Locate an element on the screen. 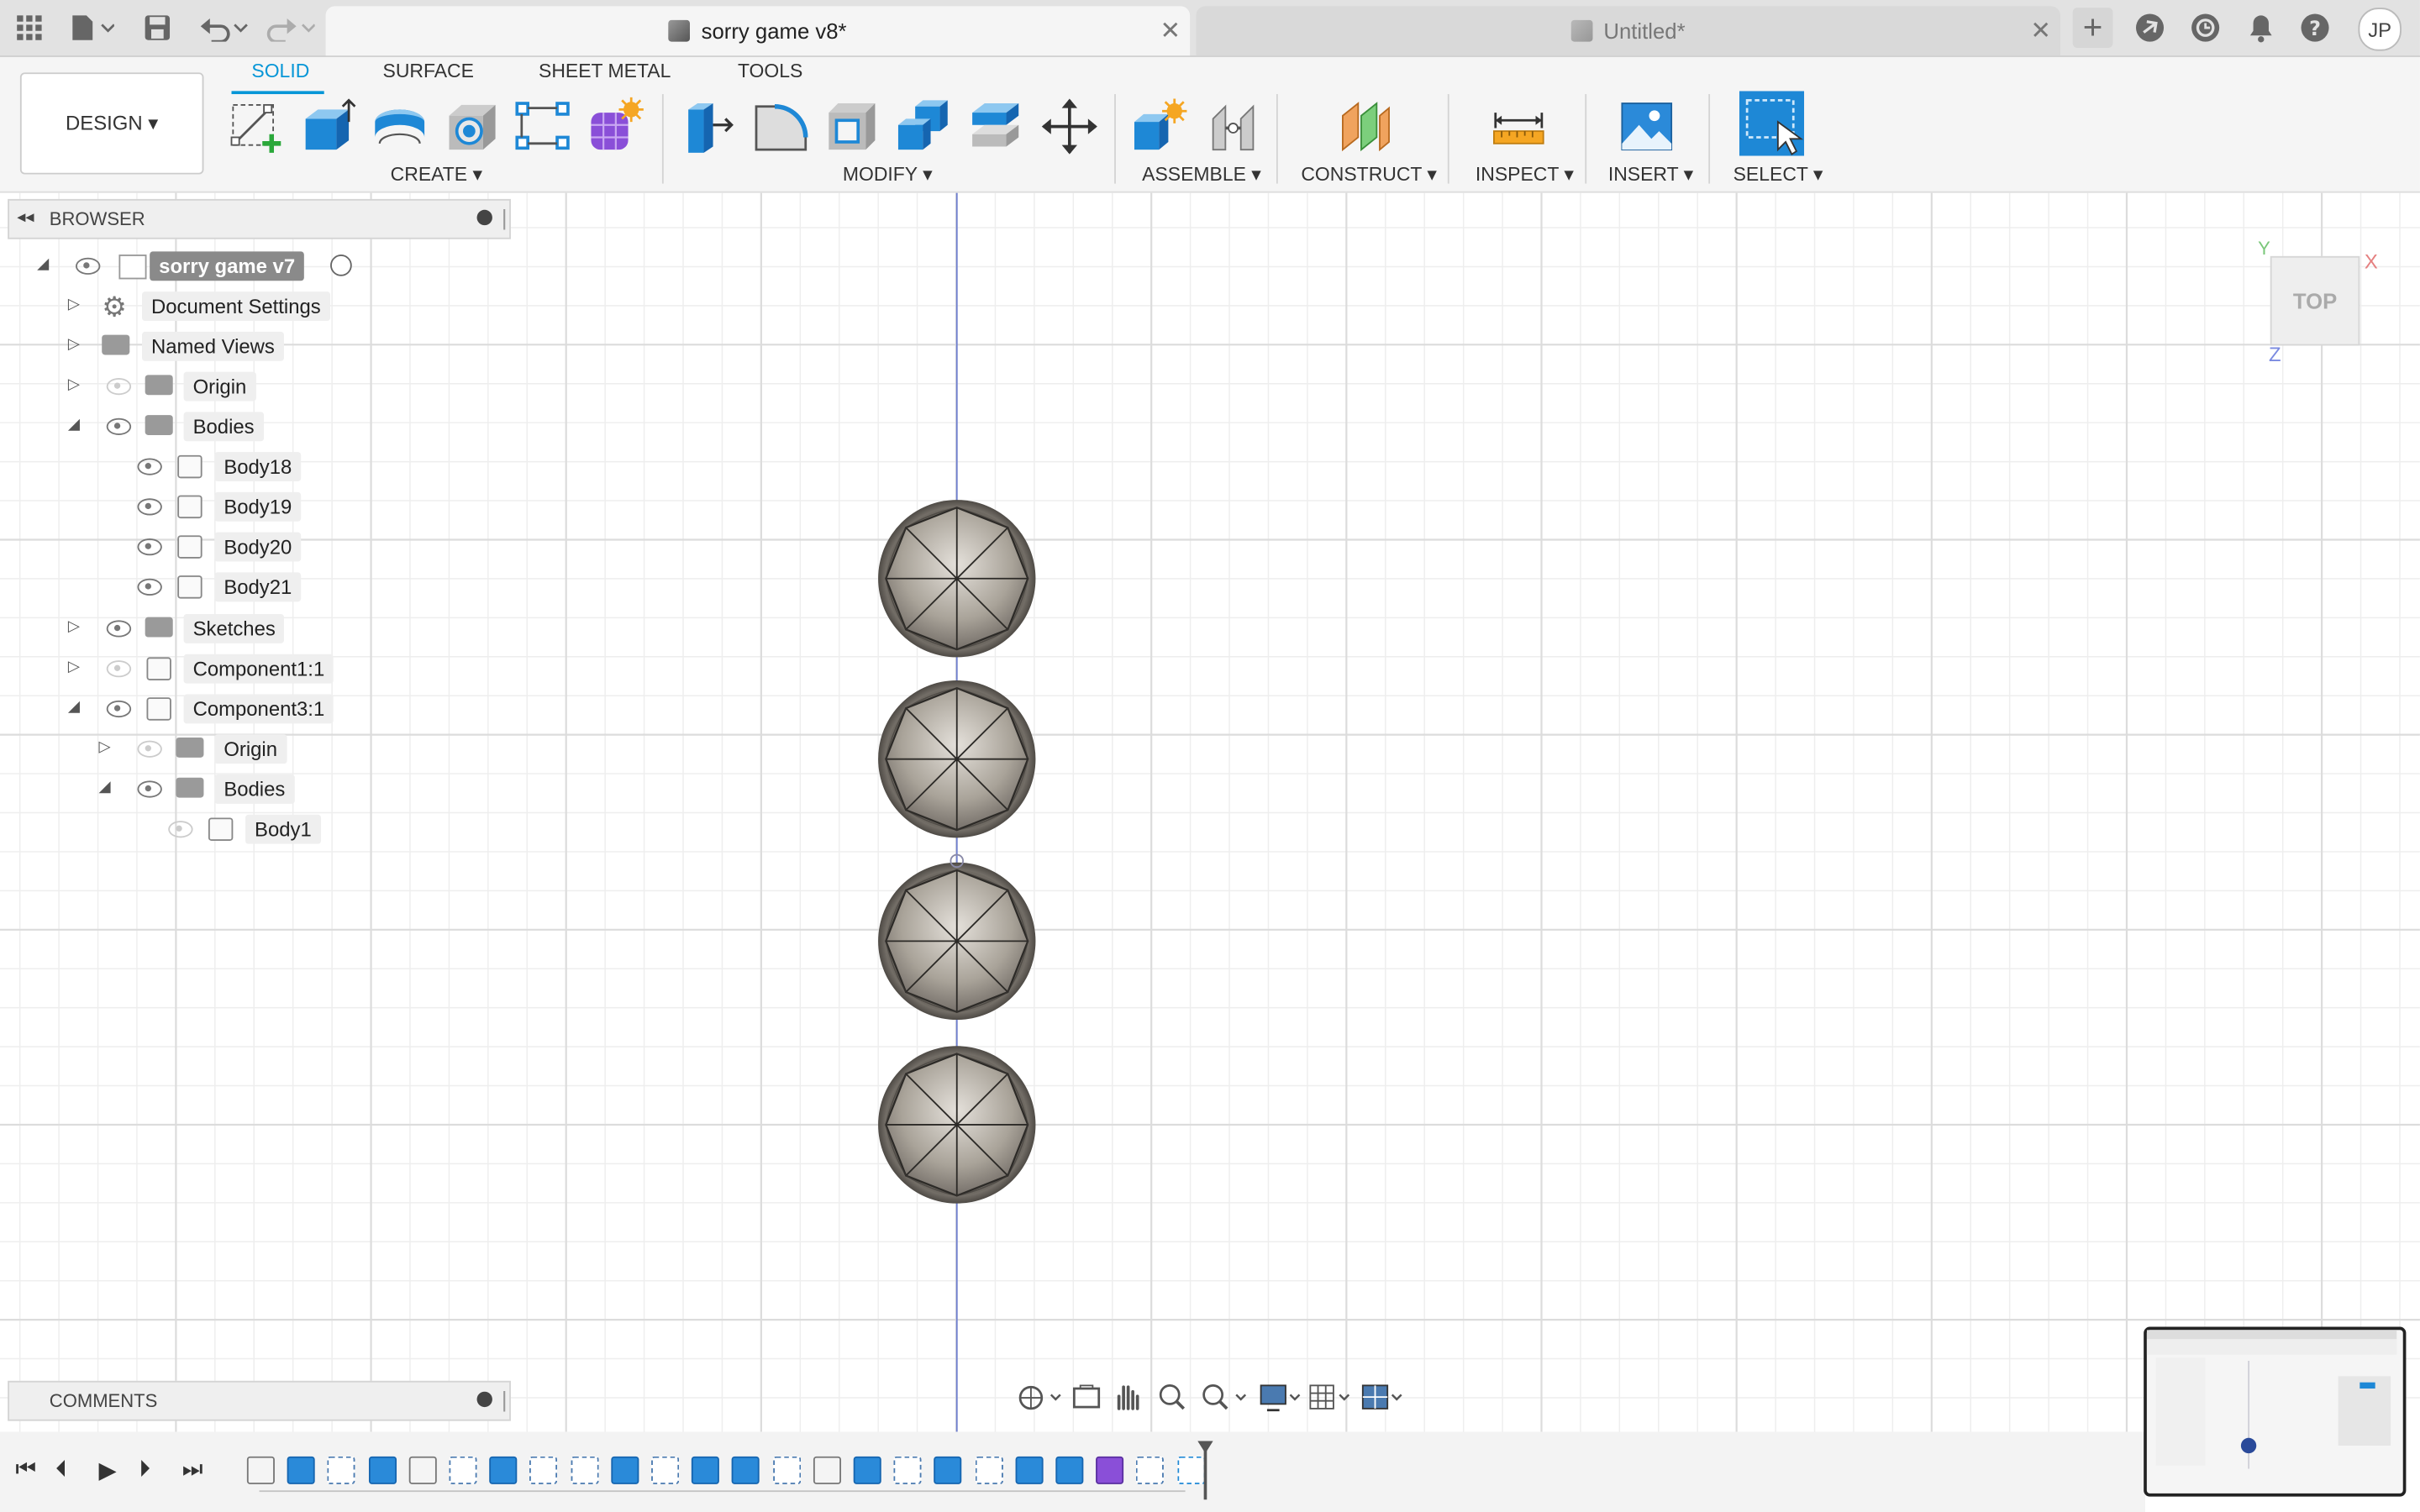 The height and width of the screenshot is (1512, 2420). screen-preview-thumbnail is located at coordinates (2275, 1411).